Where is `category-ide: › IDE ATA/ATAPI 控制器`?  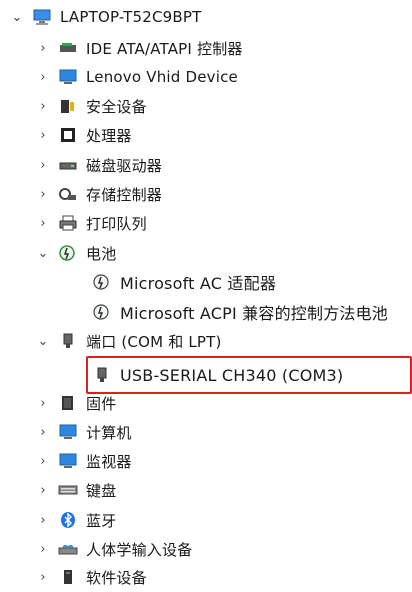 category-ide: › IDE ATA/ATAPI 控制器 is located at coordinates (206, 48).